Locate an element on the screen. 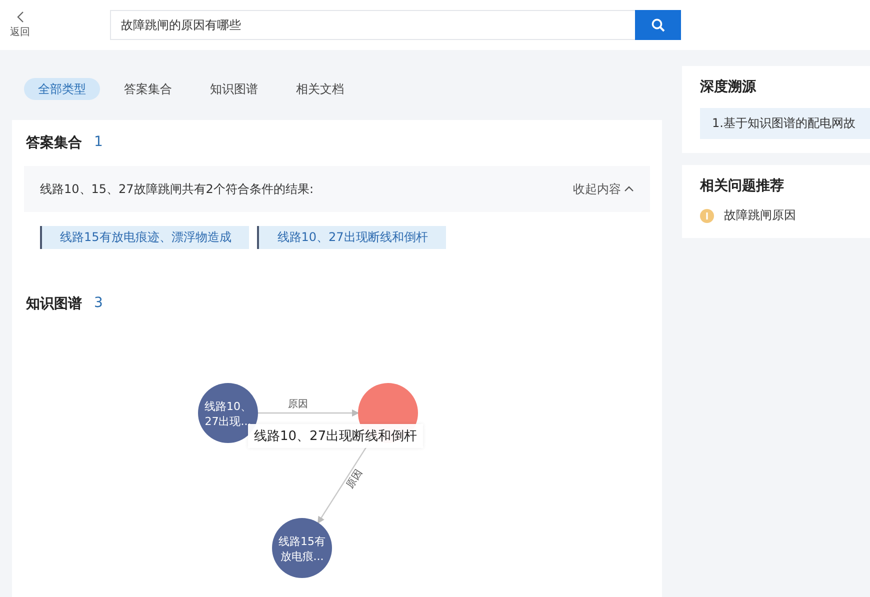 The image size is (870, 597). related-question: 故障跳闸原因 is located at coordinates (760, 215).